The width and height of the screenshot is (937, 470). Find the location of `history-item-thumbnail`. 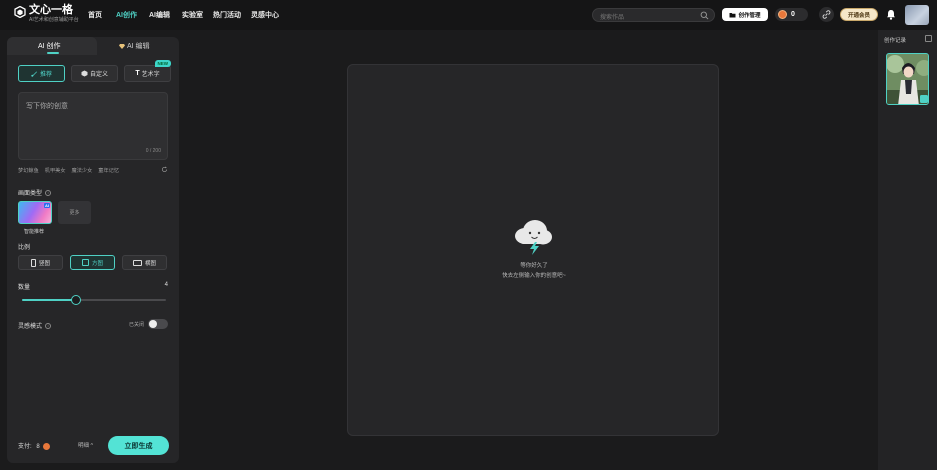

history-item-thumbnail is located at coordinates (907, 79).